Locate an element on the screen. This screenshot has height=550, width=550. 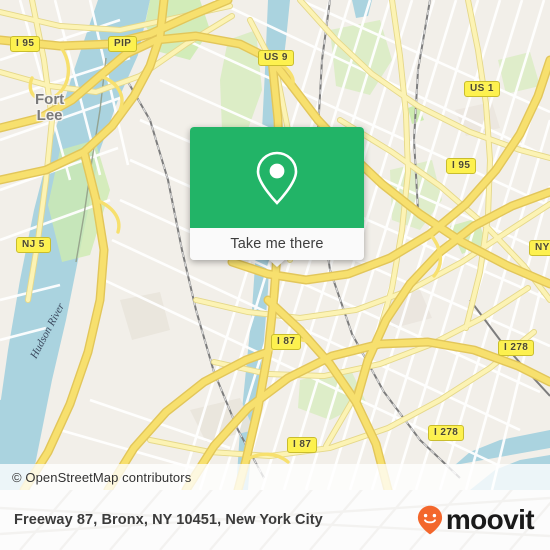
osm-attribution-text: © OpenStreetMap contributors is located at coordinates (102, 477).